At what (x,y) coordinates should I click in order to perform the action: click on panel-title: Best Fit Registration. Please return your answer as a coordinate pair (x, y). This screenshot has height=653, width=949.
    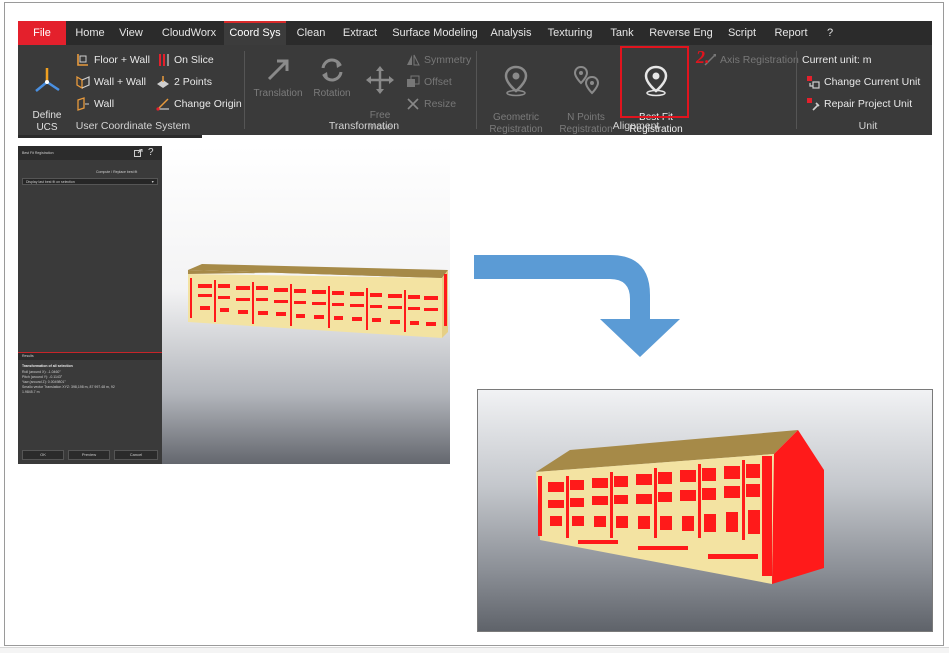
    Looking at the image, I should click on (38, 153).